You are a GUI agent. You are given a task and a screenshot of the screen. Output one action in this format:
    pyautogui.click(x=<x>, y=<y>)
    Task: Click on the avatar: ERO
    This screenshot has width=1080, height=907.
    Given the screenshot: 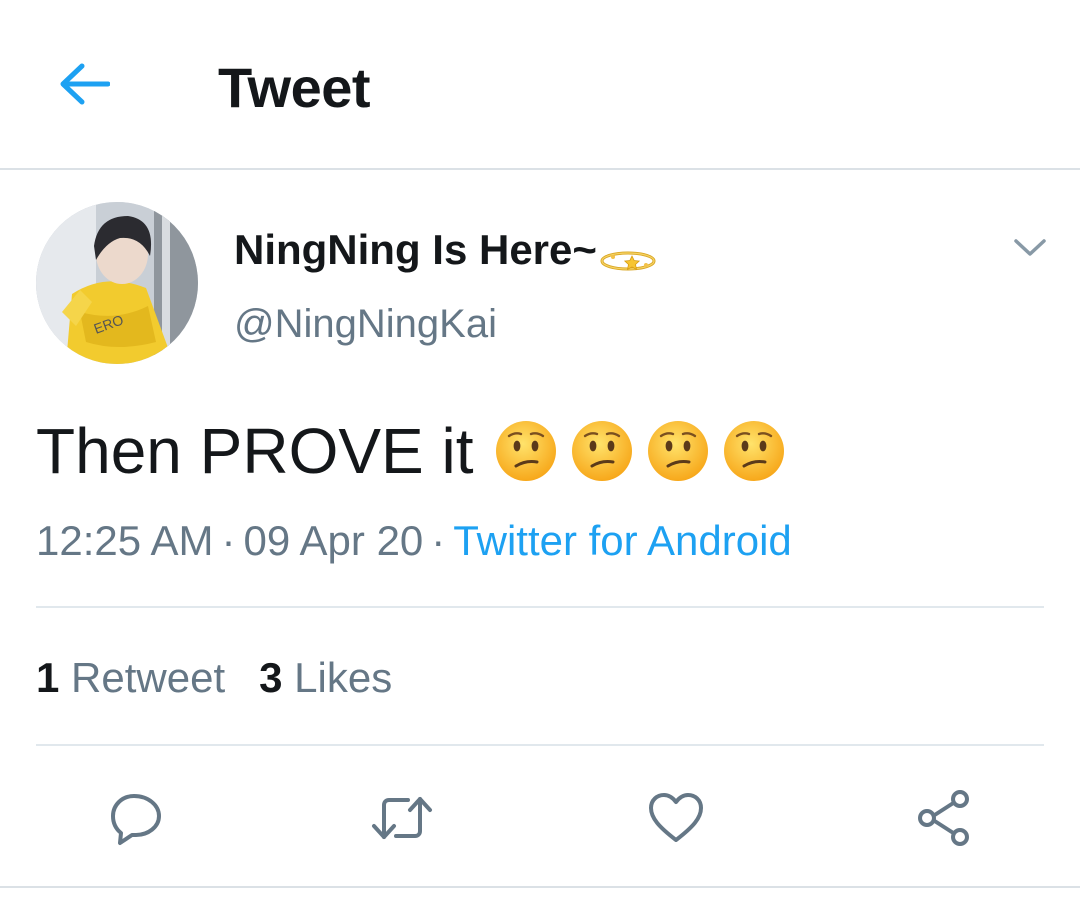 What is the action you would take?
    pyautogui.click(x=117, y=283)
    